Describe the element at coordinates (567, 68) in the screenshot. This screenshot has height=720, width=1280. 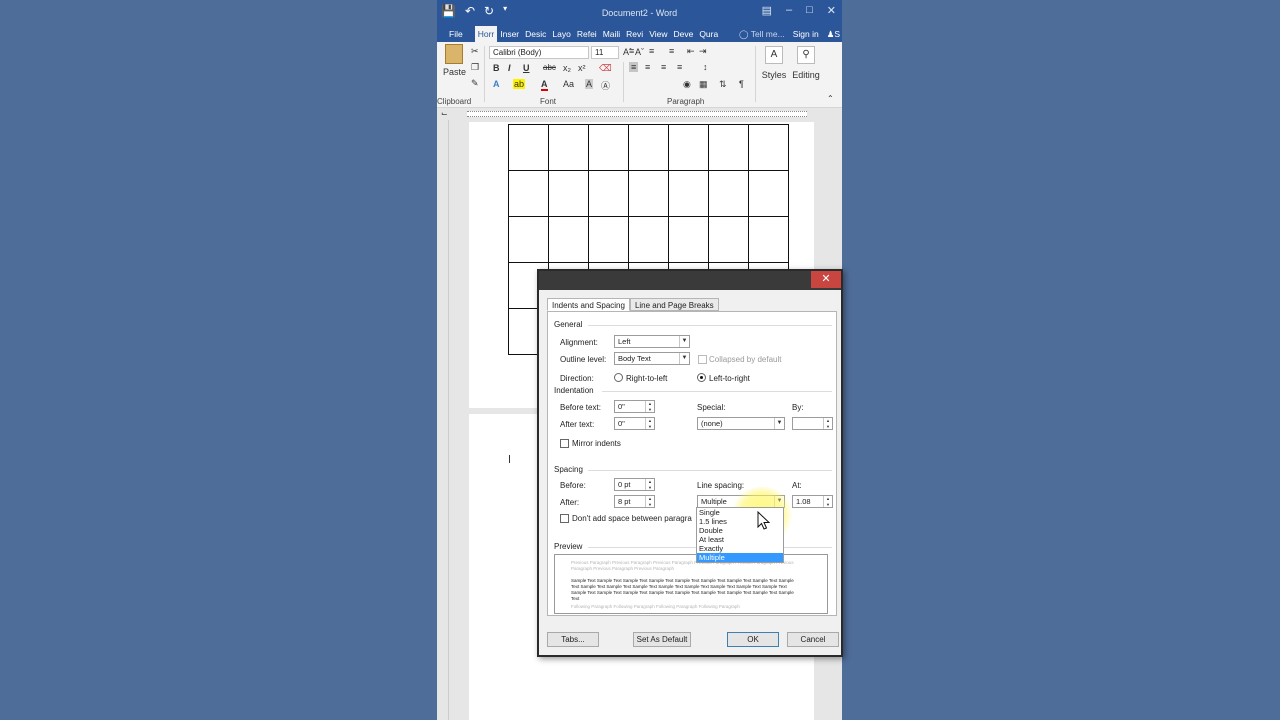
I see `subscript-button: x₂` at that location.